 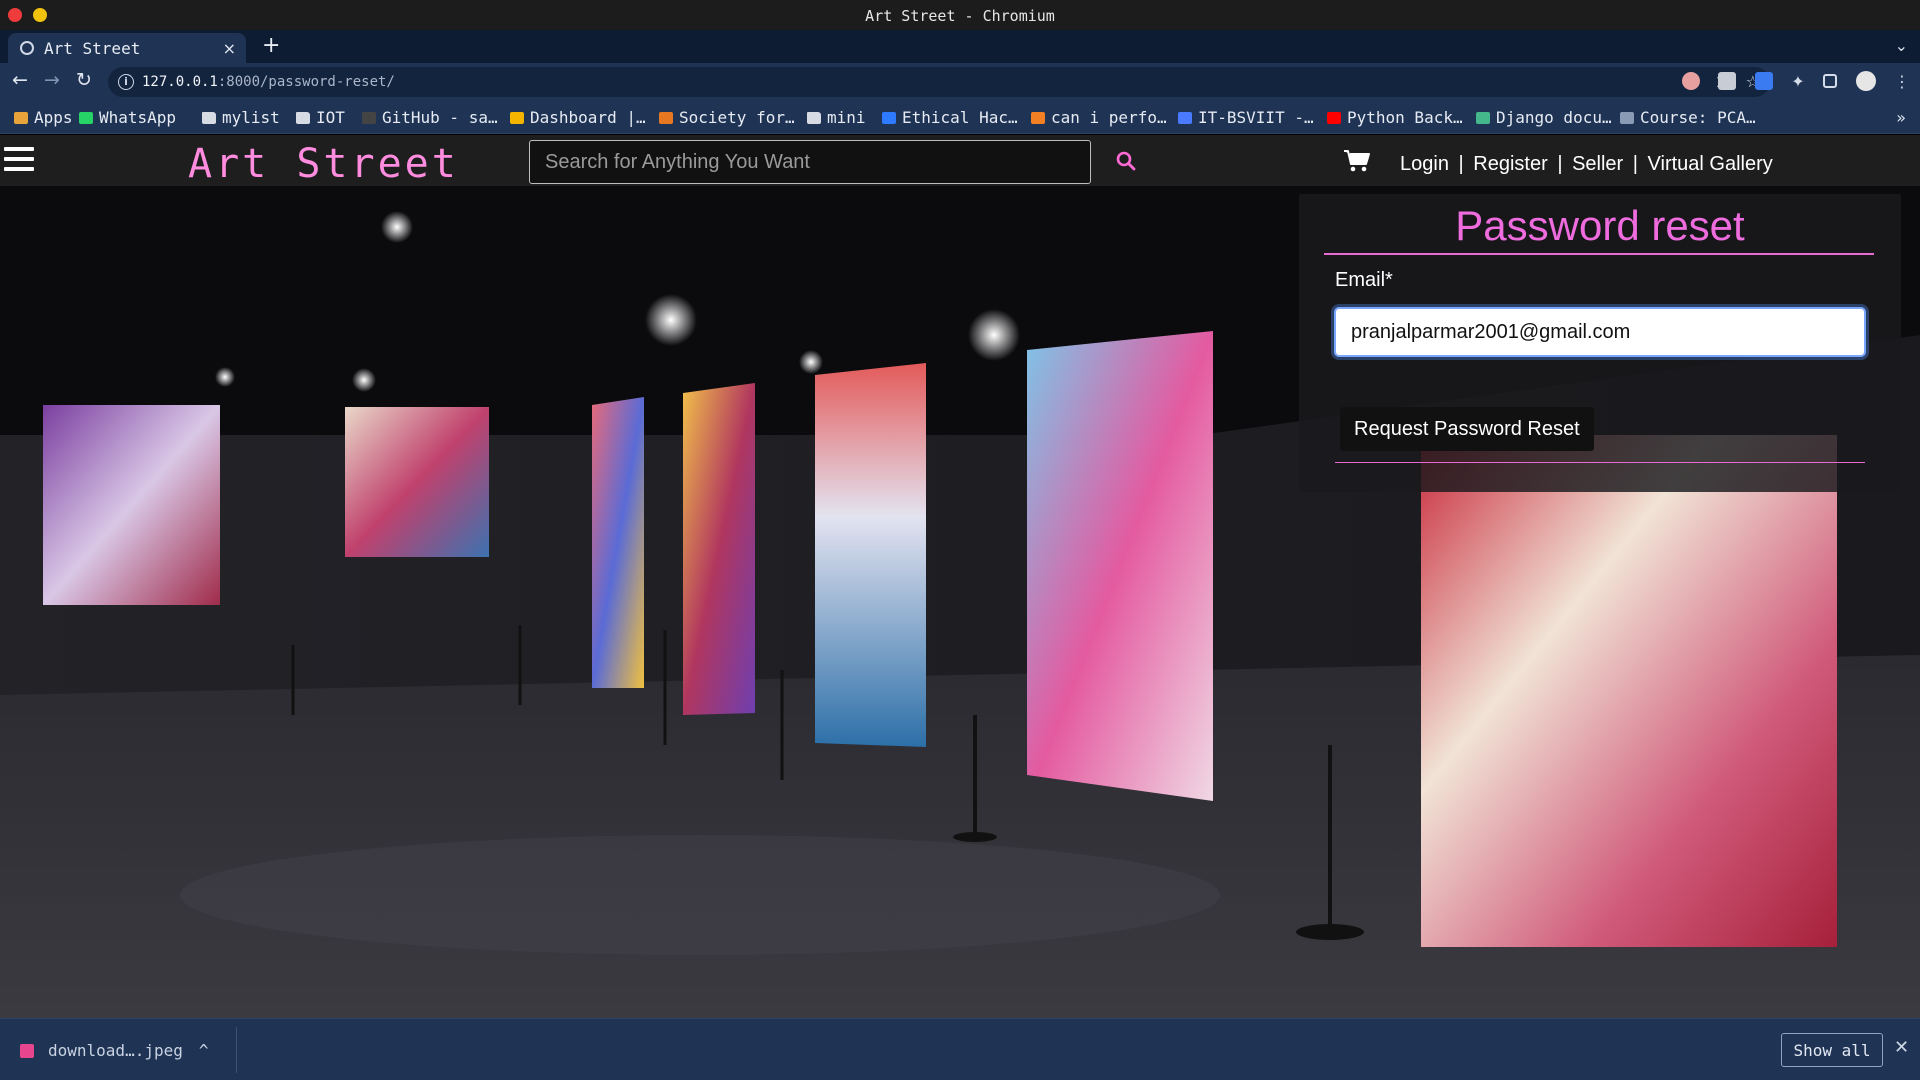 What do you see at coordinates (1797, 81) in the screenshot?
I see `puzzle-extensions-icon: ✦` at bounding box center [1797, 81].